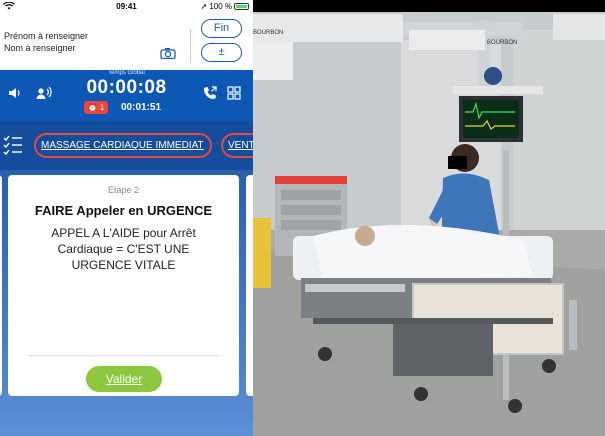 This screenshot has width=605, height=436. What do you see at coordinates (46, 42) in the screenshot?
I see `patient-names: Prénom à renseigner Nom à renseigner` at bounding box center [46, 42].